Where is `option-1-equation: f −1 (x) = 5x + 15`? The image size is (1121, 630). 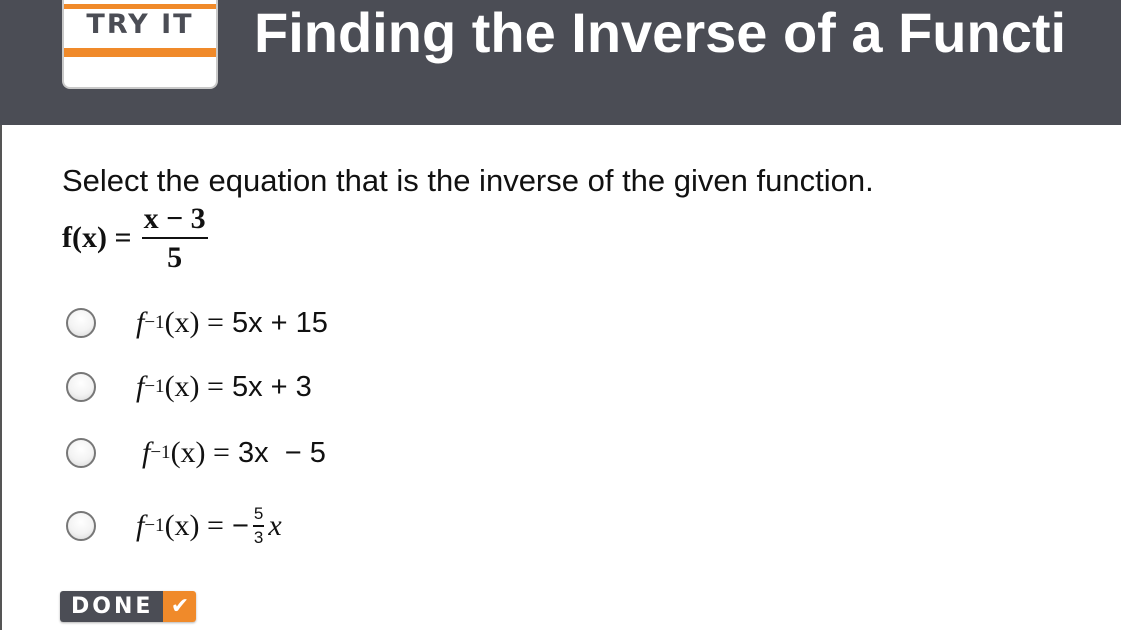
option-1-equation: f −1 (x) = 5x + 15 is located at coordinates (232, 322).